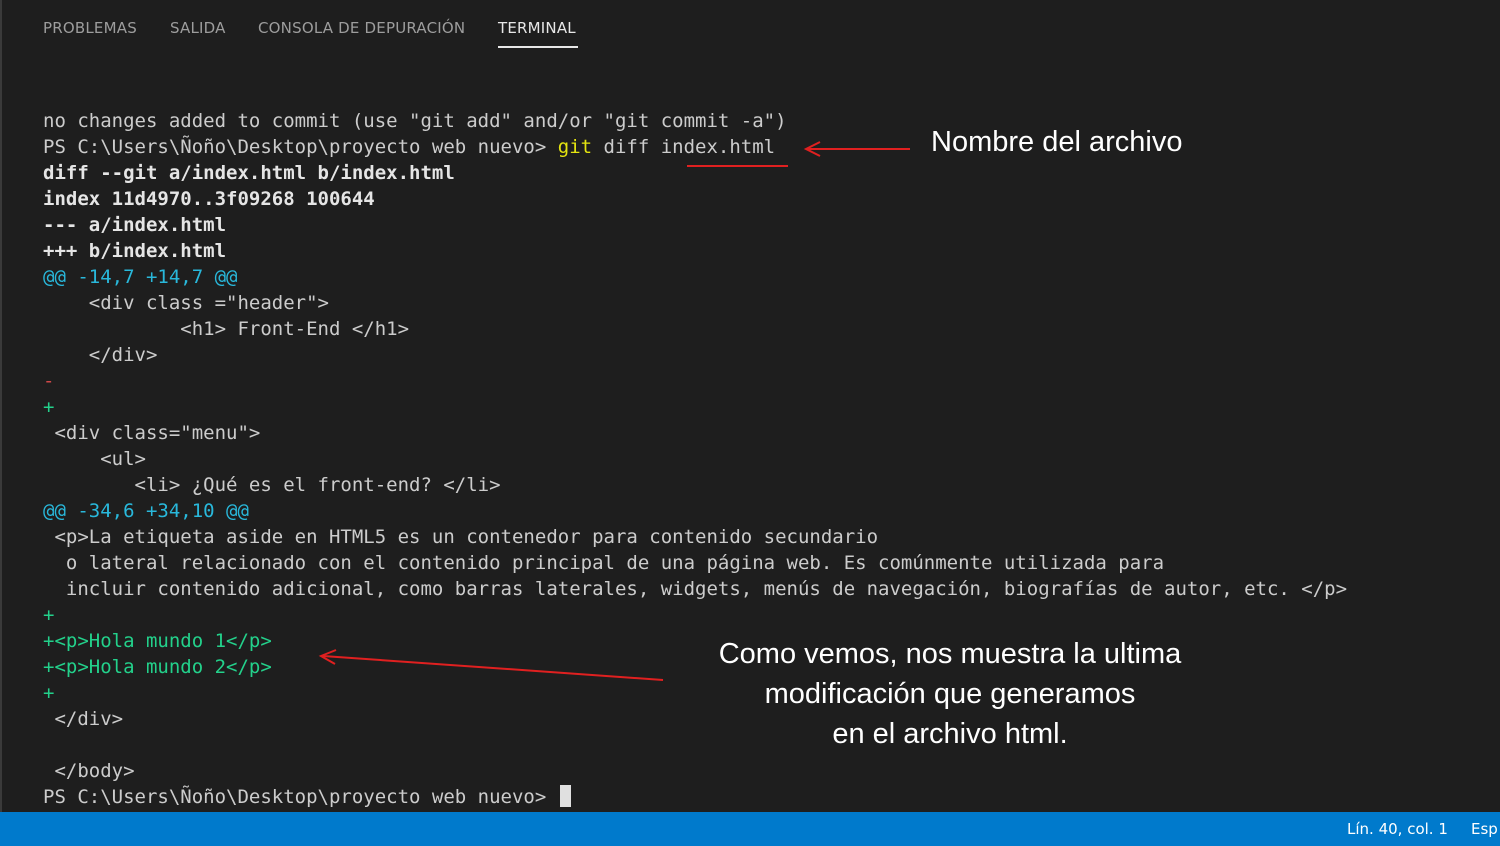 The height and width of the screenshot is (846, 1500). I want to click on language-status: Esp, so click(1484, 829).